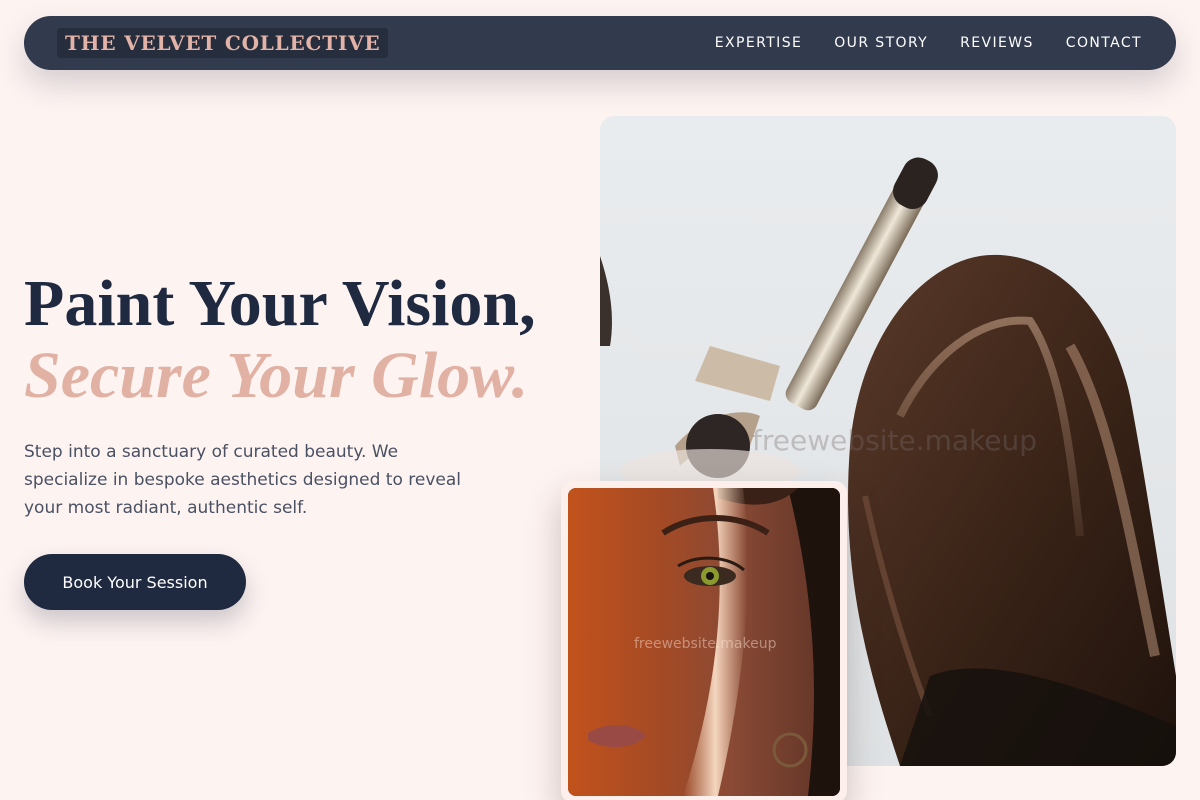  I want to click on nav-link-contact: CONTACT, so click(1104, 43).